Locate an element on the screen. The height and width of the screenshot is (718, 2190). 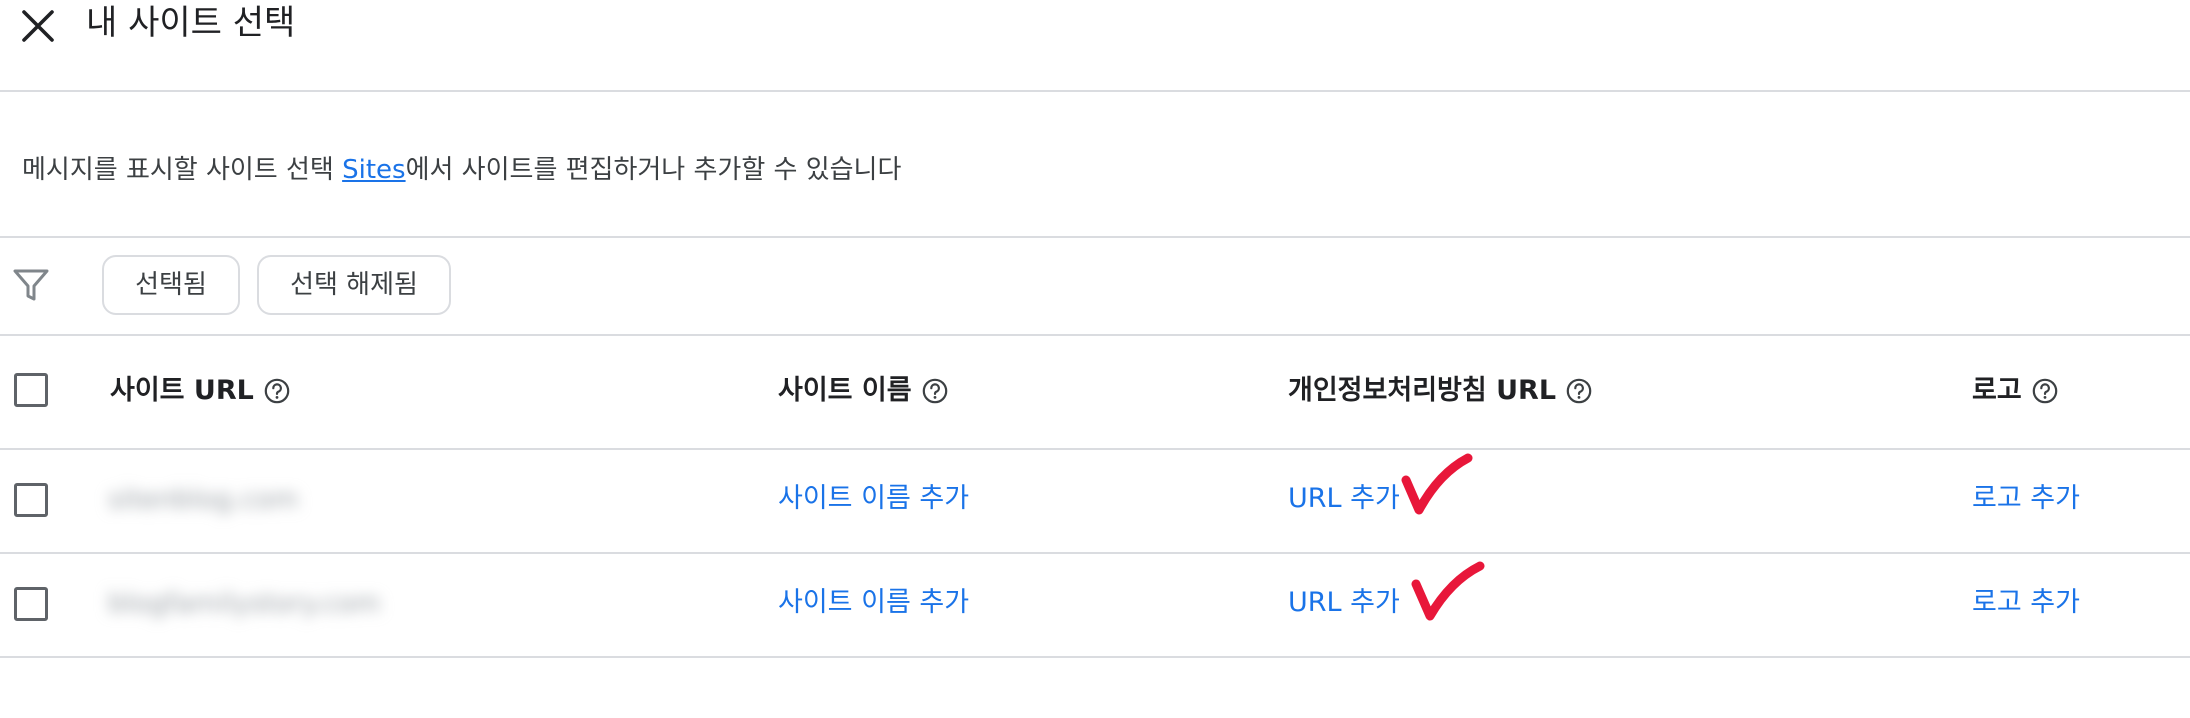
column-header-site-url: 사이트 URL is located at coordinates (200, 391).